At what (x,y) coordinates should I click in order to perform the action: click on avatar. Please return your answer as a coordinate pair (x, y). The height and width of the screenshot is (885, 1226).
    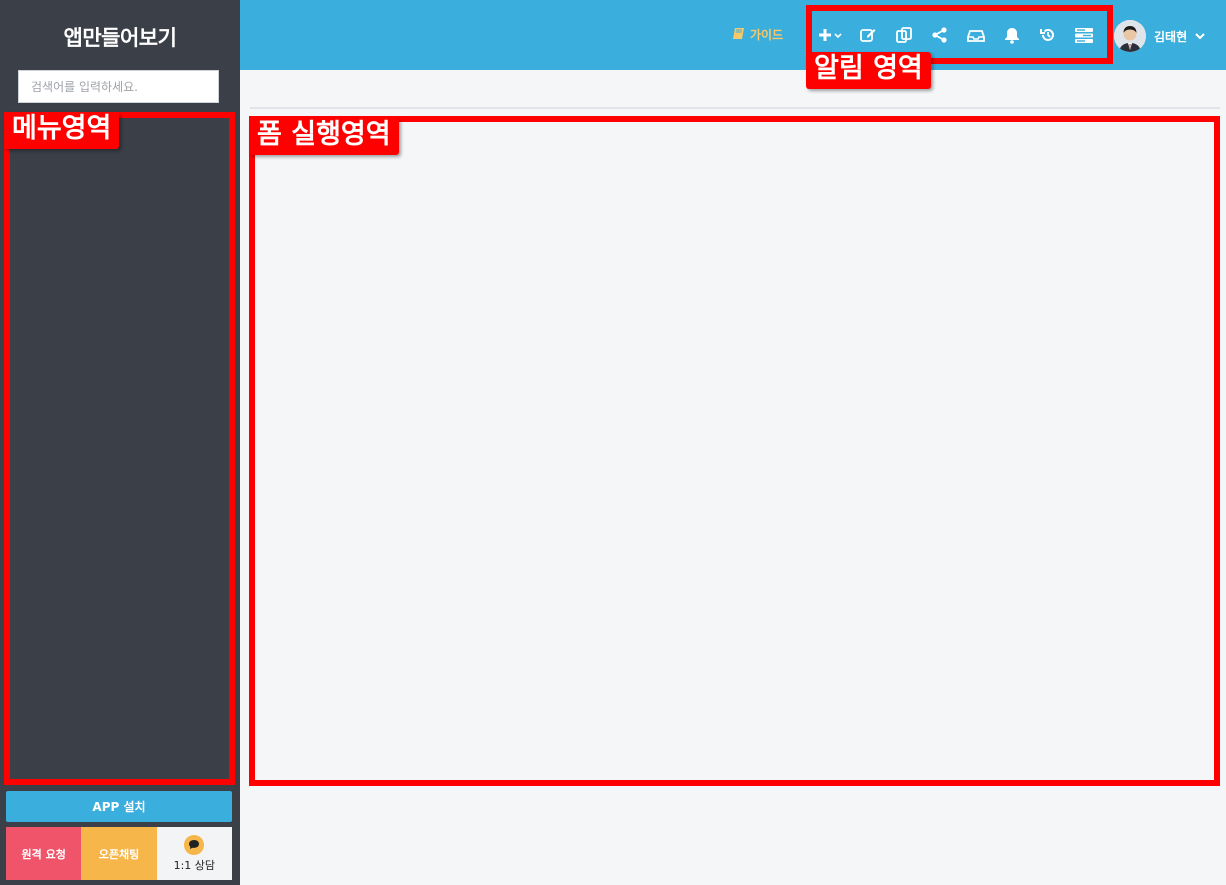
    Looking at the image, I should click on (1130, 36).